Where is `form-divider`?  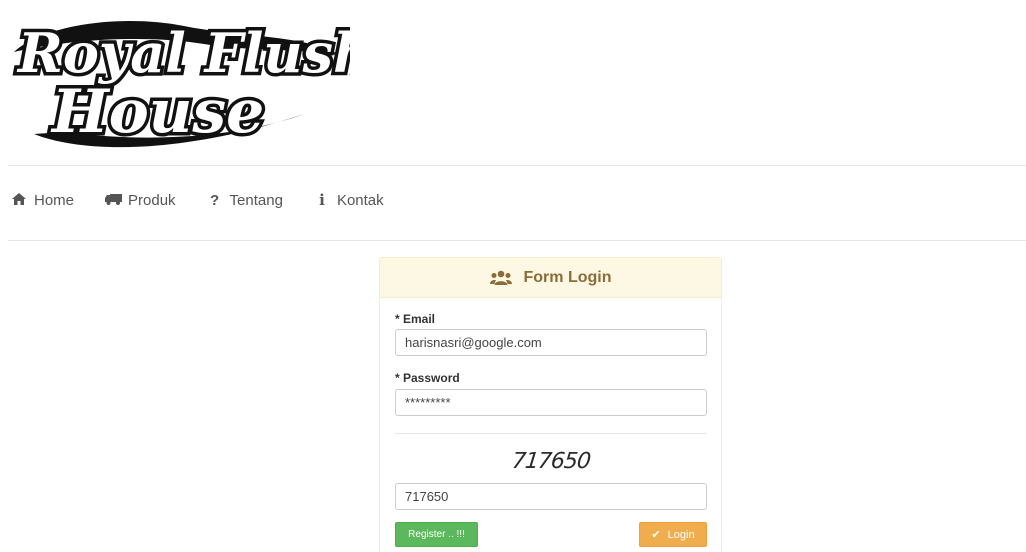
form-divider is located at coordinates (551, 433).